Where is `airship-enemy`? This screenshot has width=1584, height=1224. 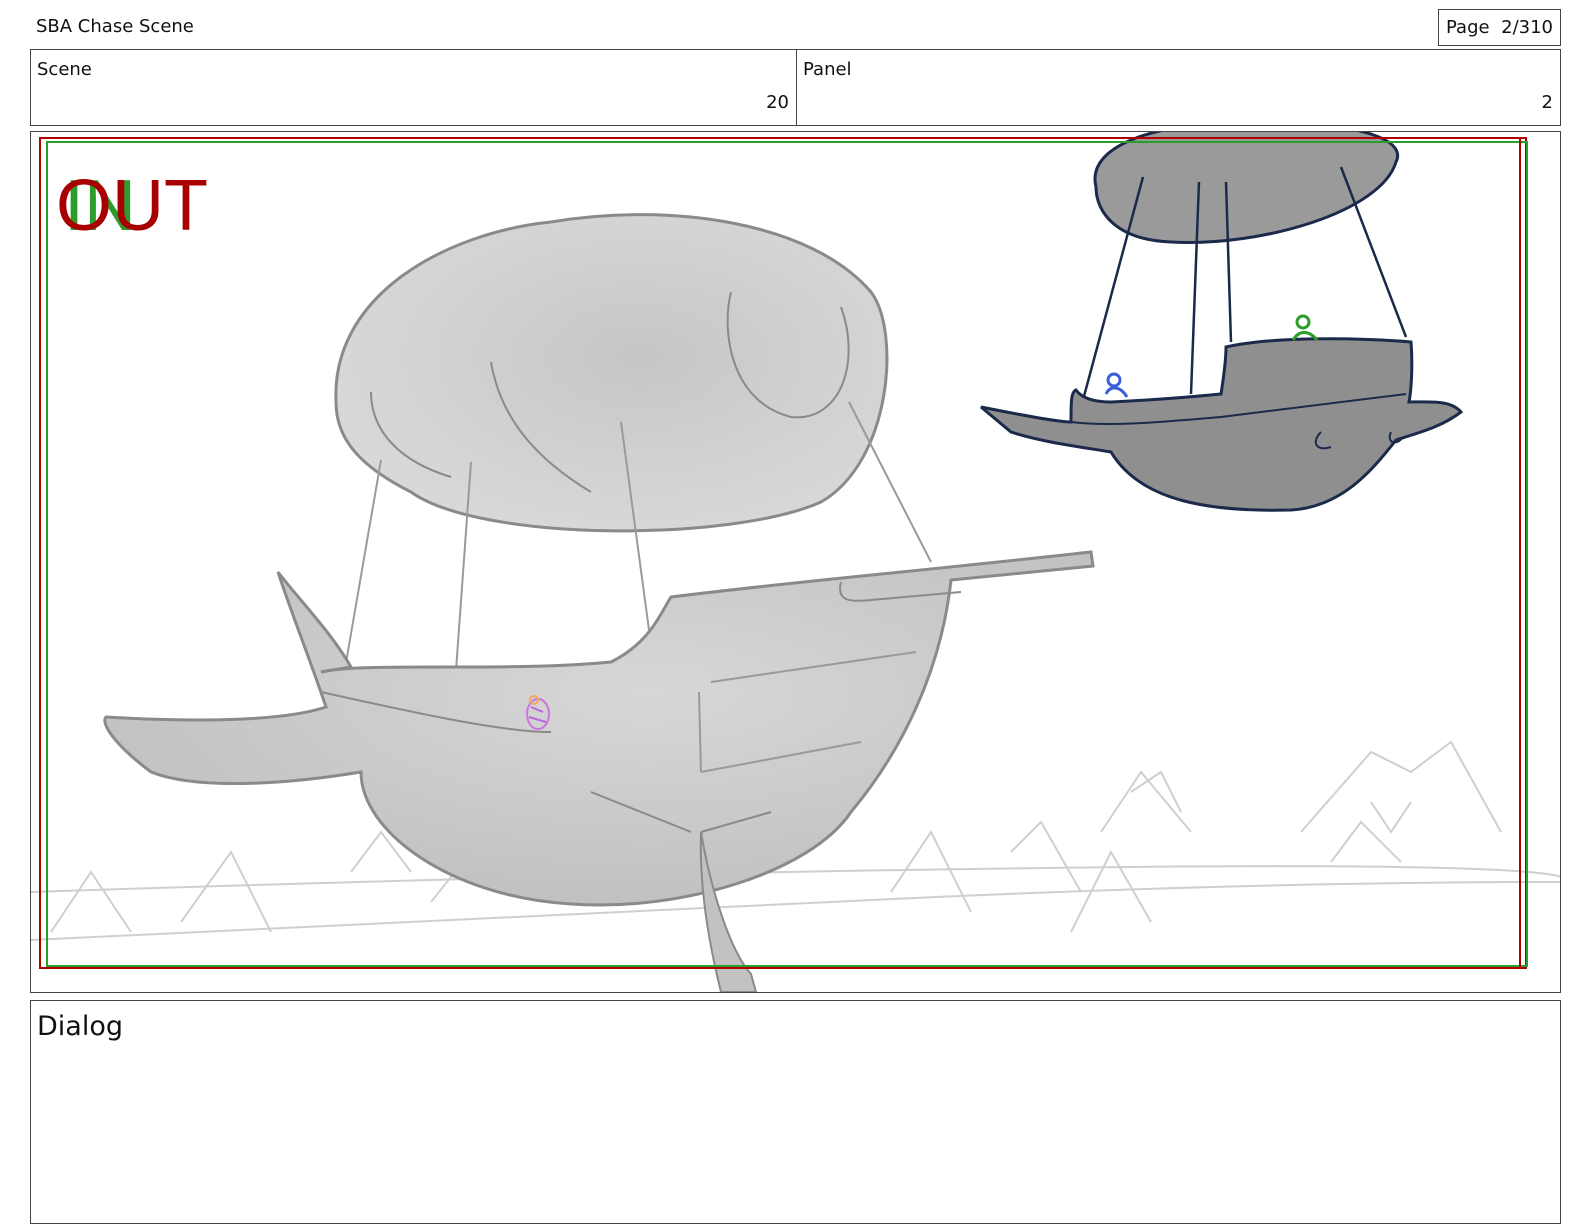 airship-enemy is located at coordinates (1222, 322).